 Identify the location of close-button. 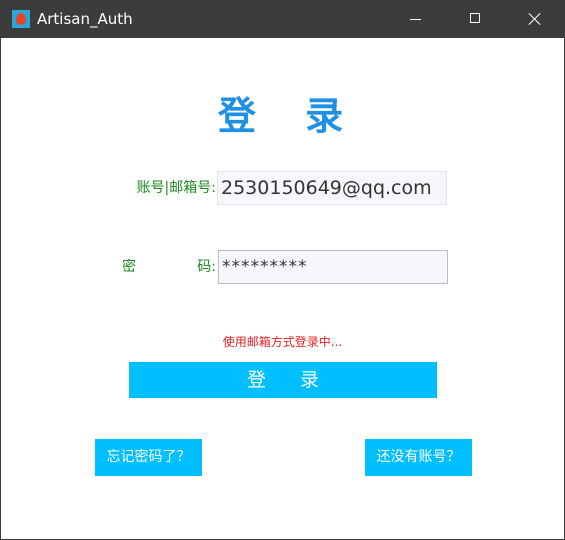
(535, 19).